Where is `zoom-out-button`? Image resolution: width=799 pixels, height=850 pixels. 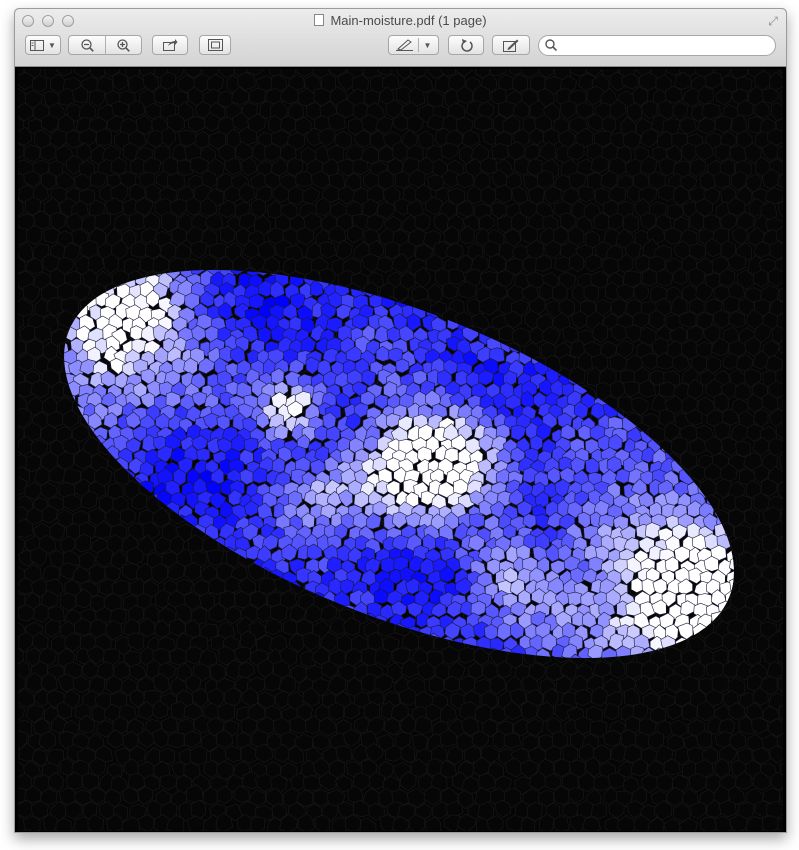
zoom-out-button is located at coordinates (87, 45).